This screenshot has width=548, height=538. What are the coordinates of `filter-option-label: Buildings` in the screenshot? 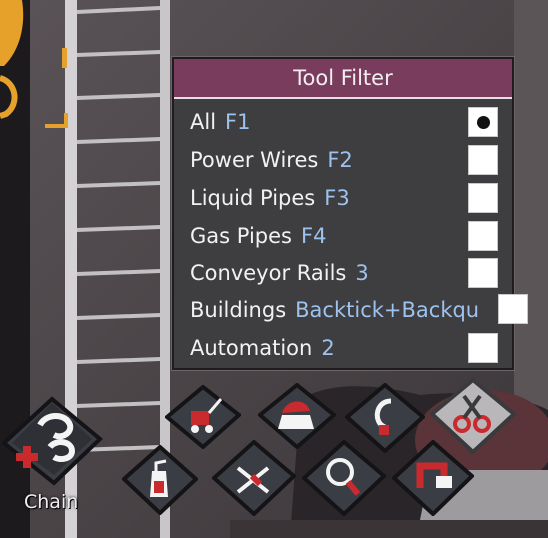 It's located at (238, 310).